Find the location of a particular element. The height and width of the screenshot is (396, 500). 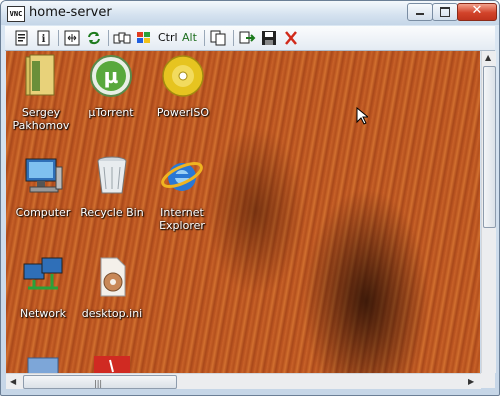

save-icon is located at coordinates (269, 38).